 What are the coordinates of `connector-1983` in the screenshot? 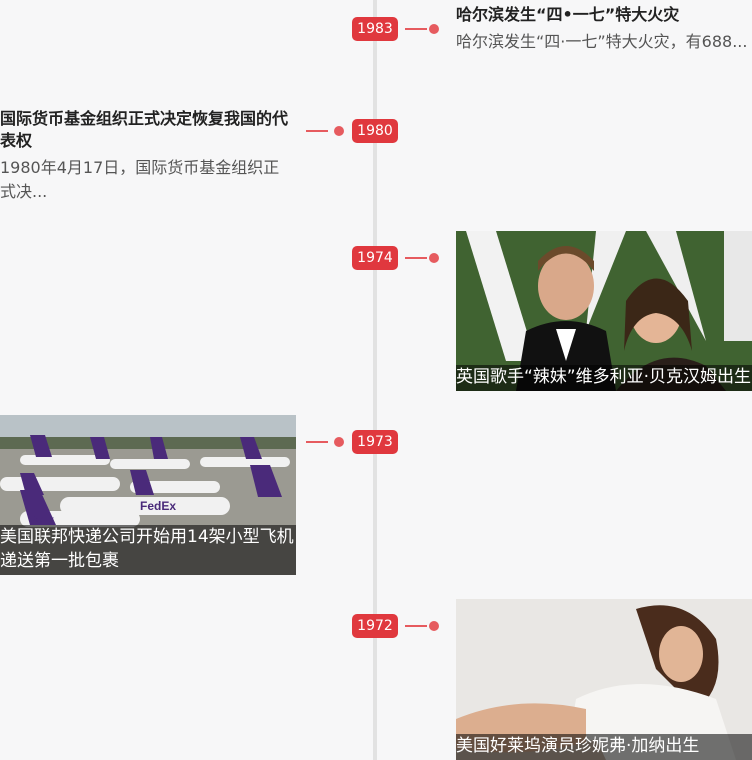 It's located at (424, 29).